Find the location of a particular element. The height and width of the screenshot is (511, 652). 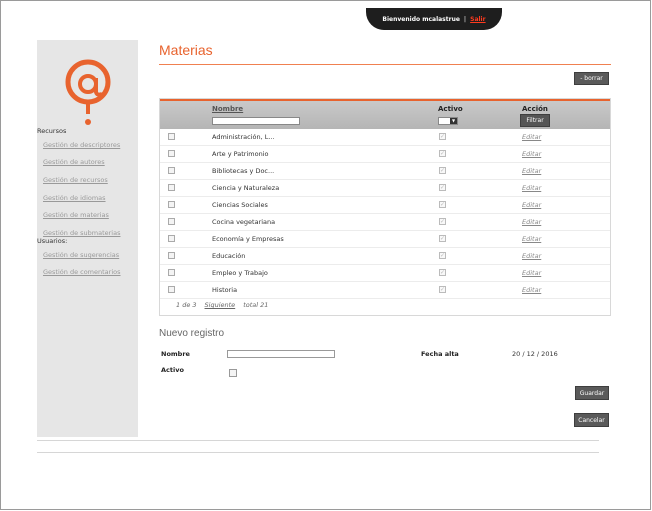

row-name: Historia is located at coordinates (225, 290).